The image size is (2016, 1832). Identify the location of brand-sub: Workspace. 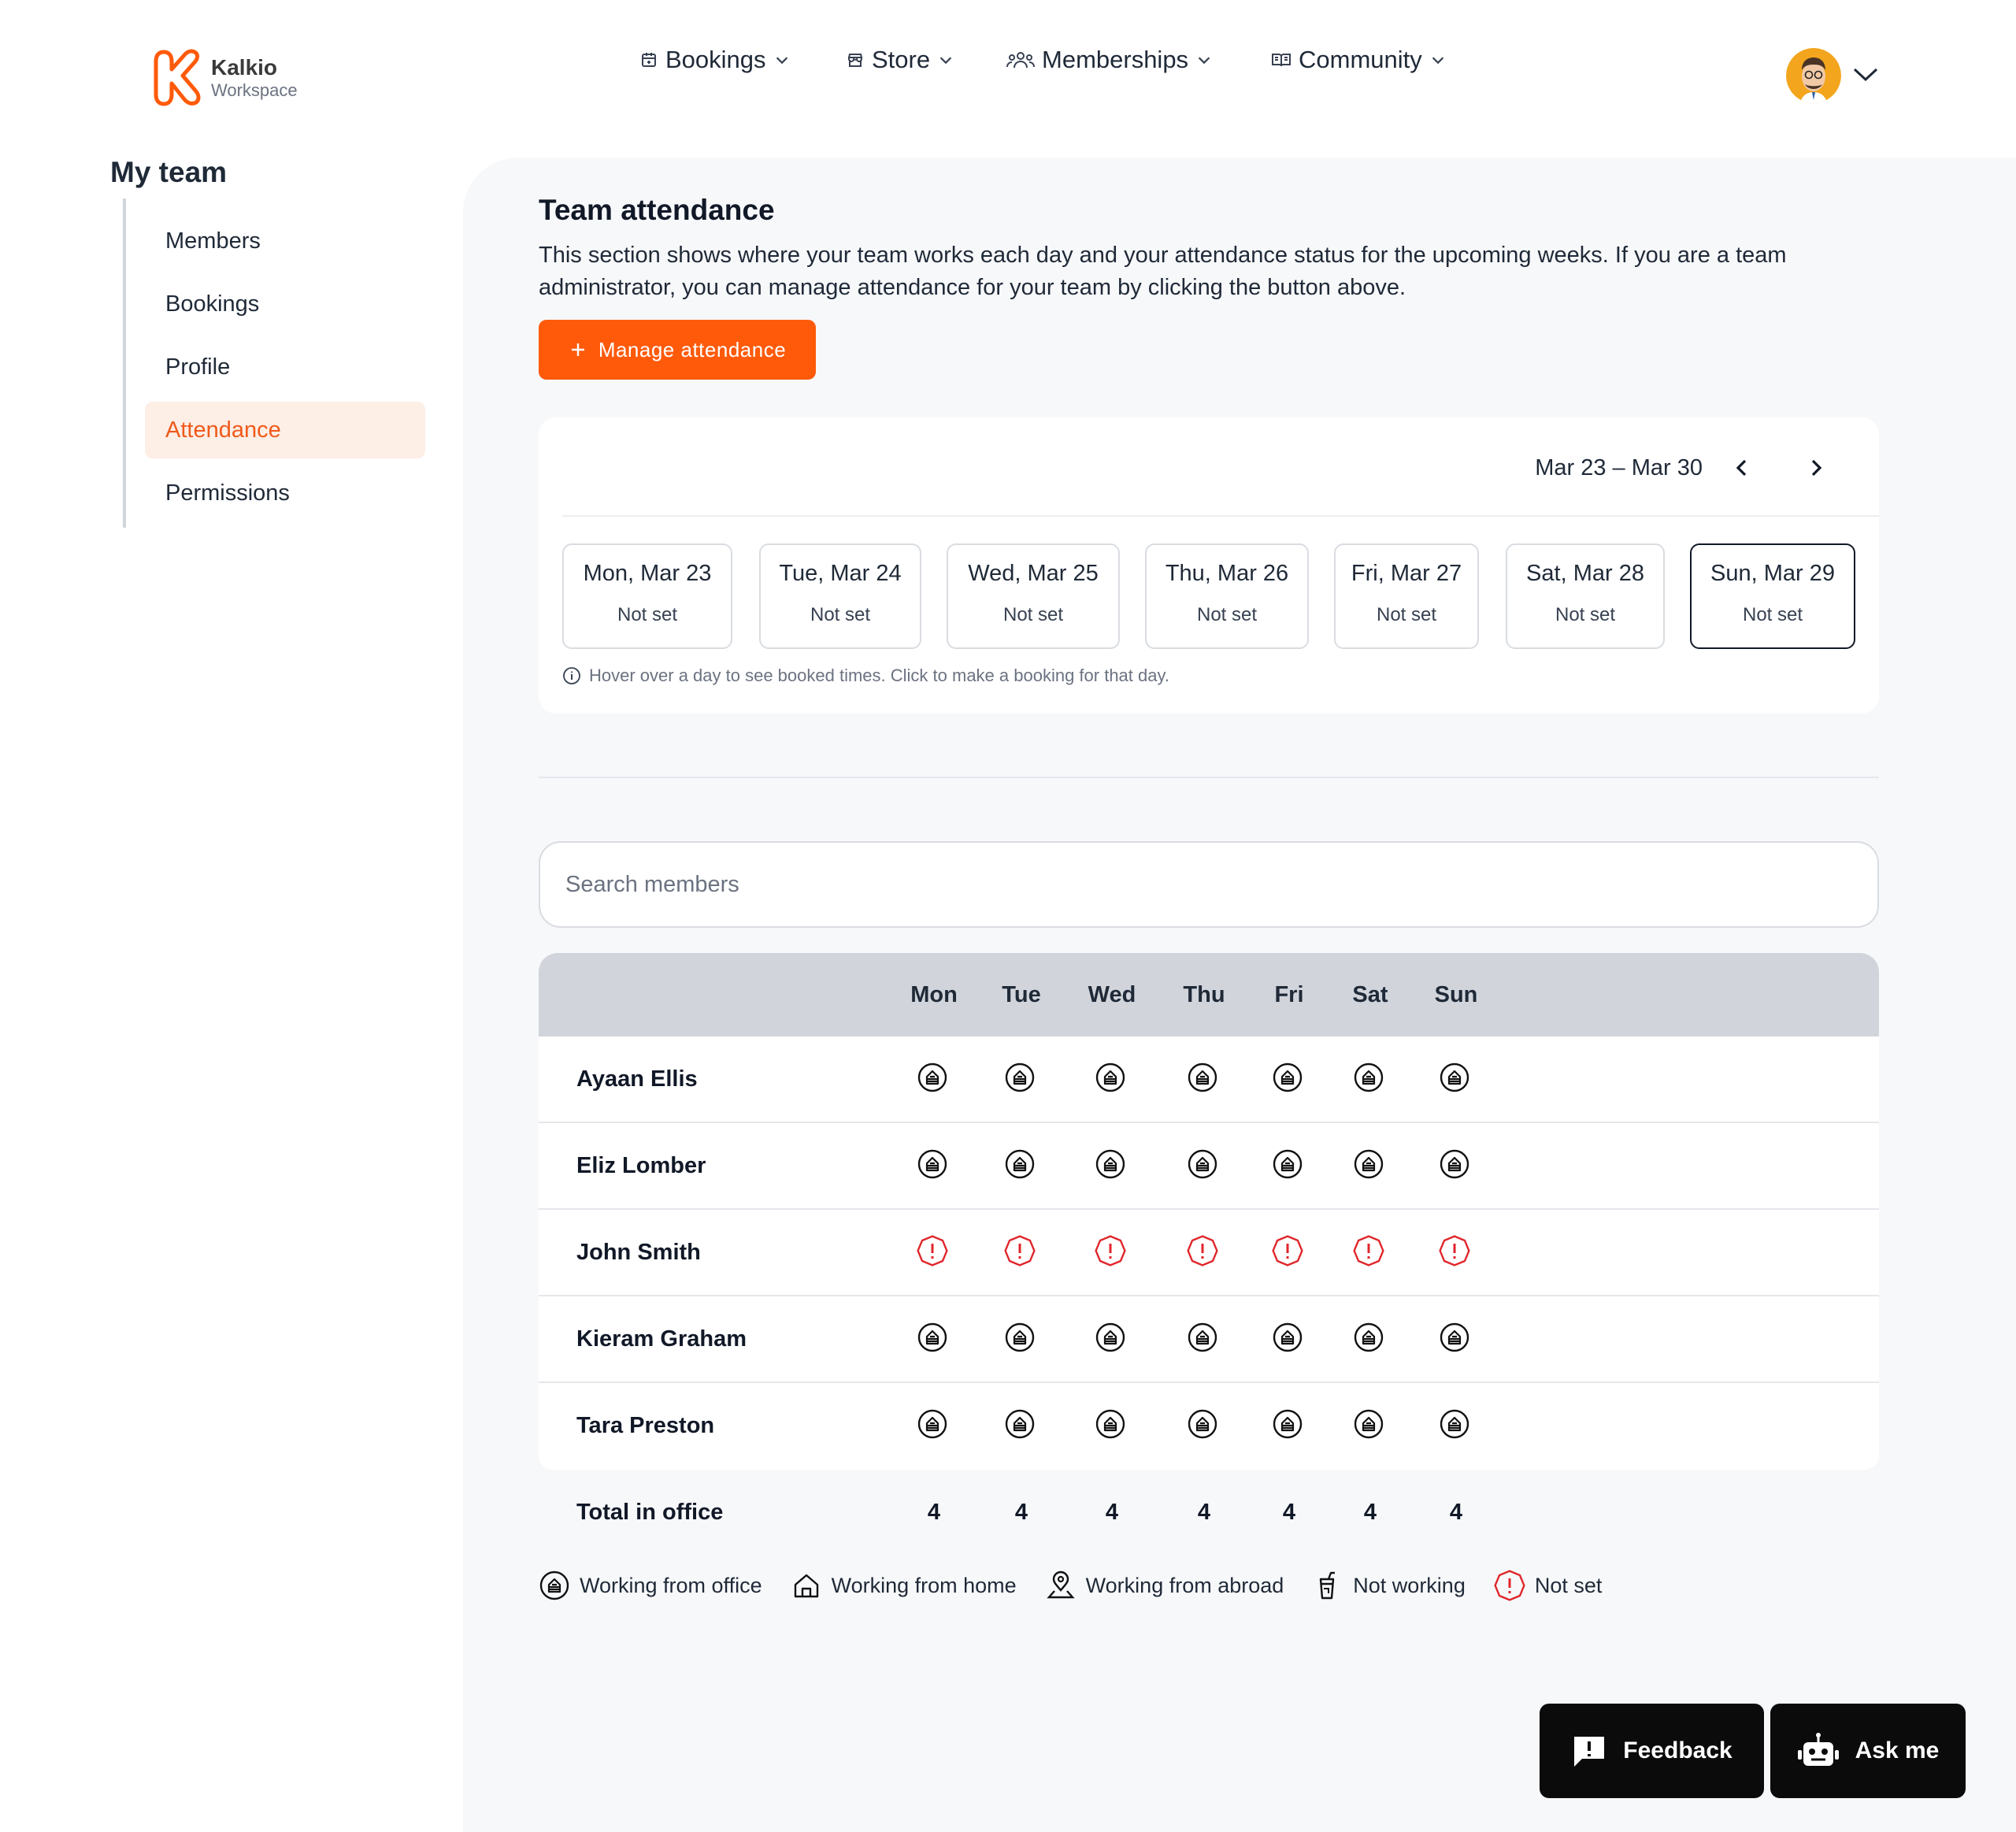
(254, 90).